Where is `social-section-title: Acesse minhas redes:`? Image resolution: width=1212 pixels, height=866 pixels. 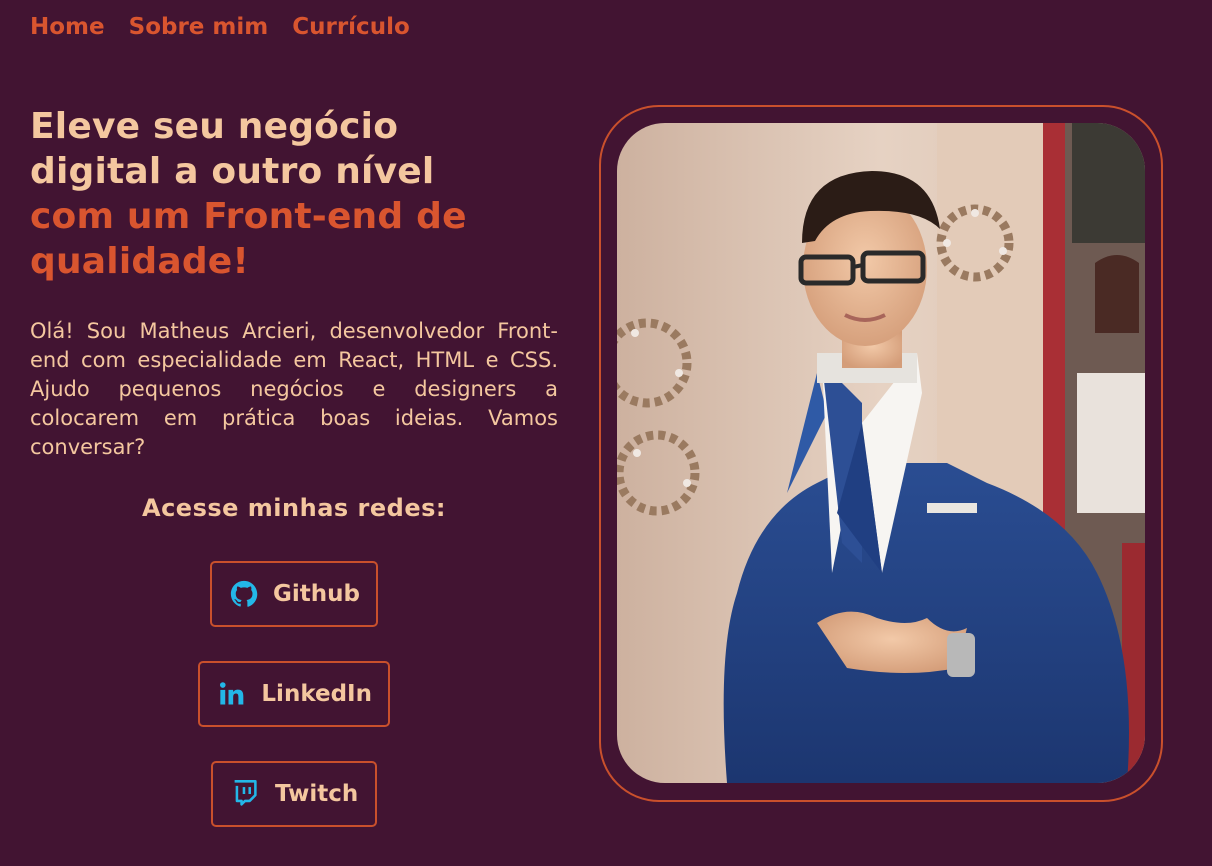
social-section-title: Acesse minhas redes: is located at coordinates (294, 508).